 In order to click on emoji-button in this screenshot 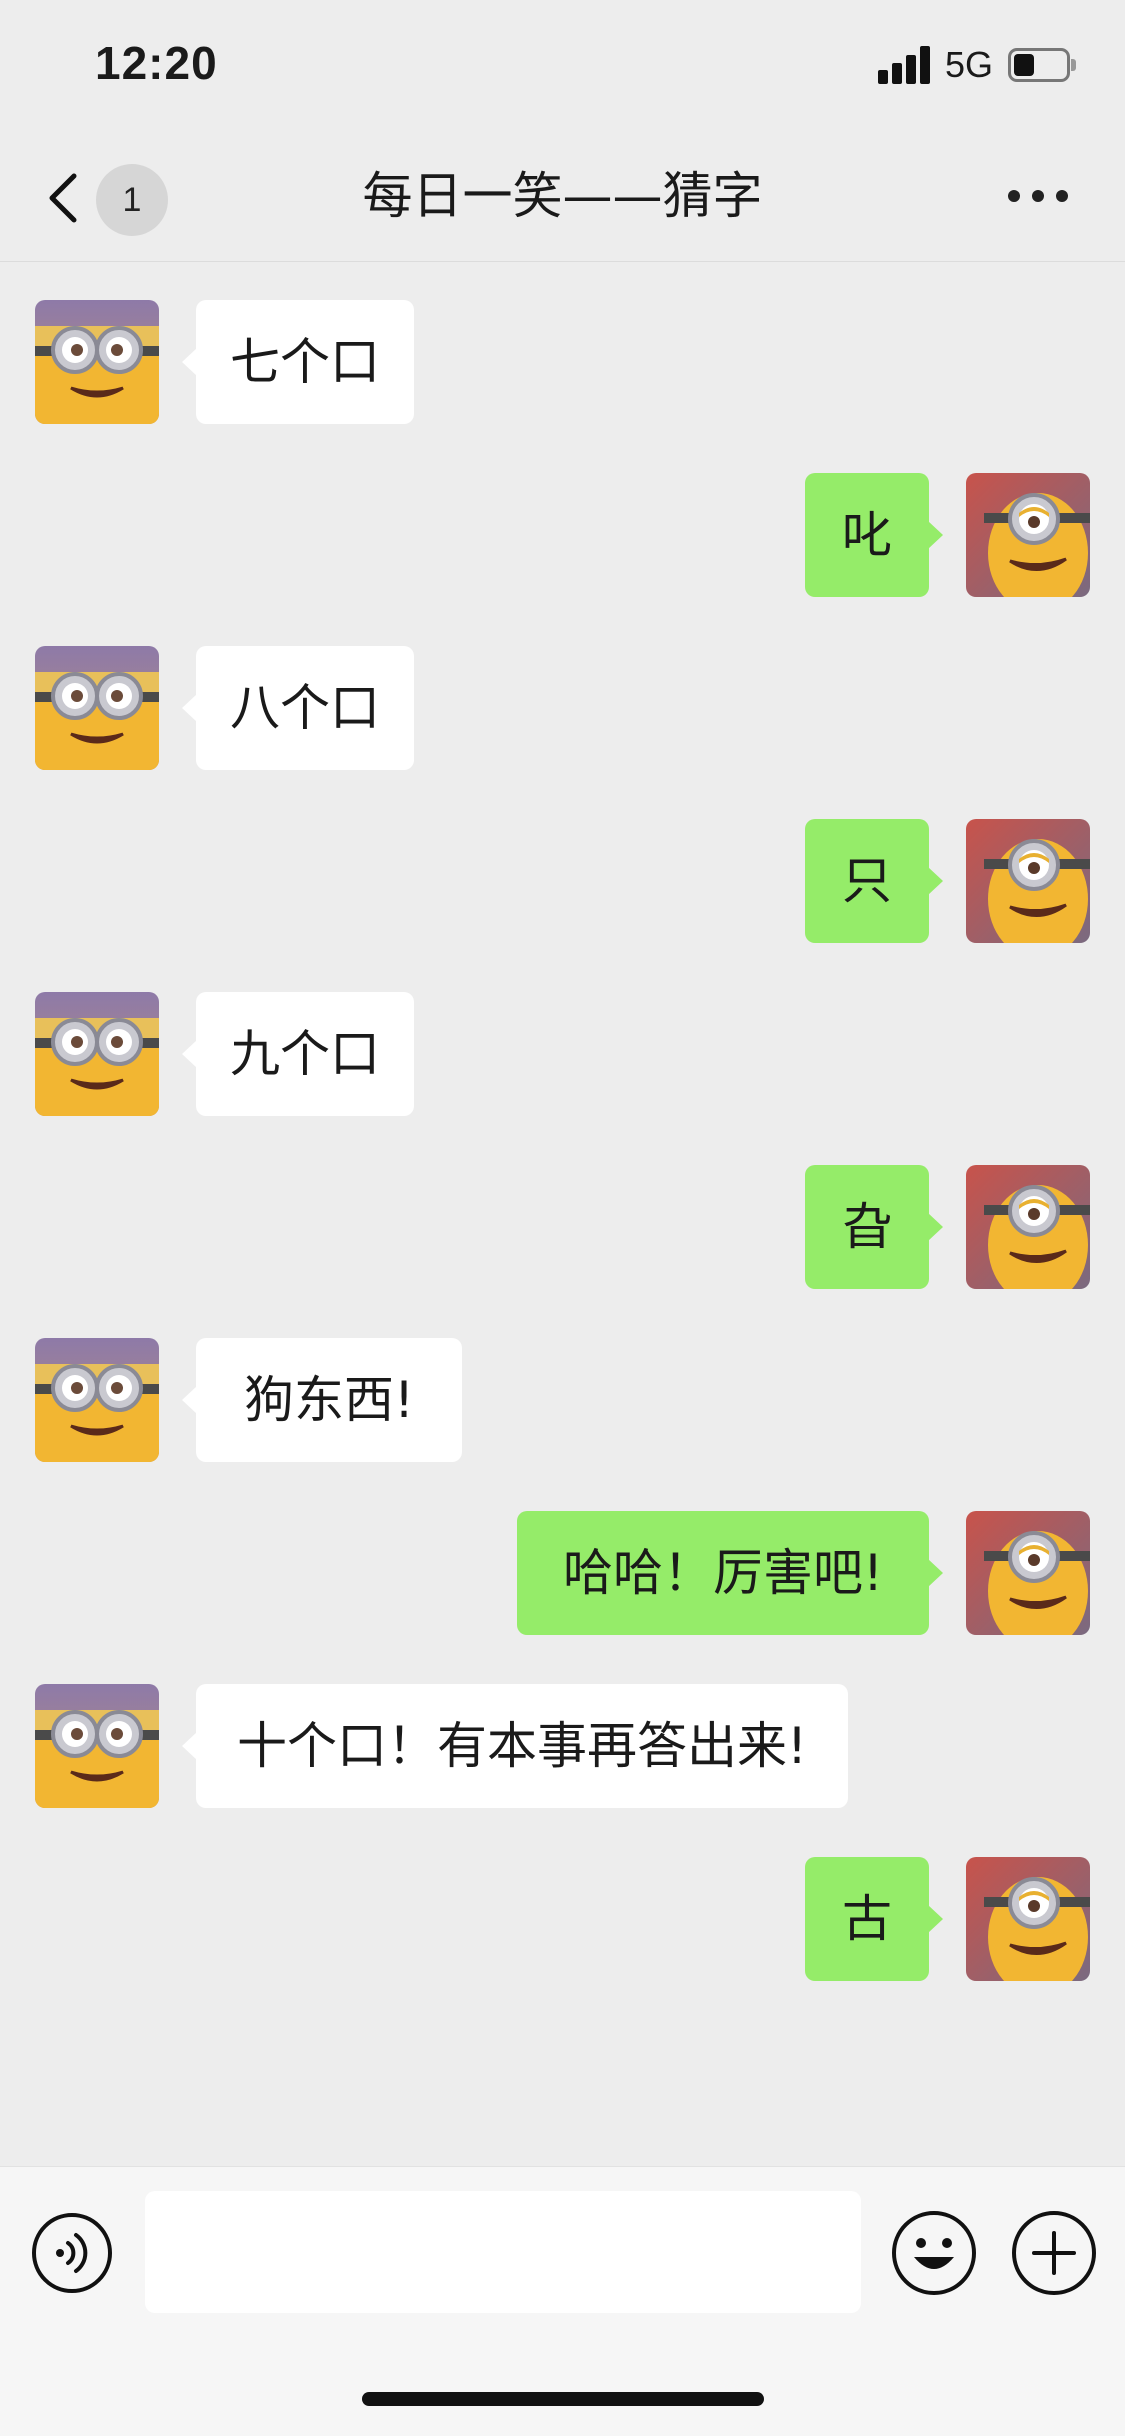, I will do `click(934, 2253)`.